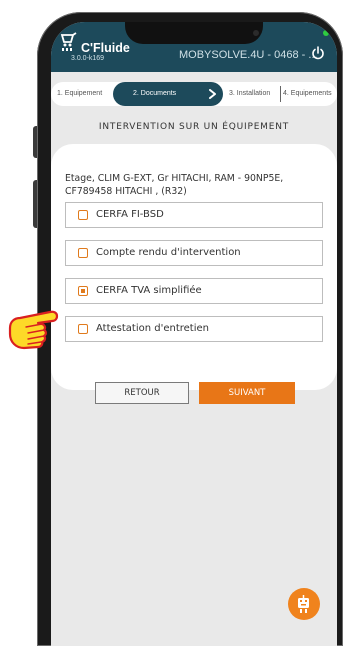 The height and width of the screenshot is (646, 350). I want to click on assistant-button, so click(304, 604).